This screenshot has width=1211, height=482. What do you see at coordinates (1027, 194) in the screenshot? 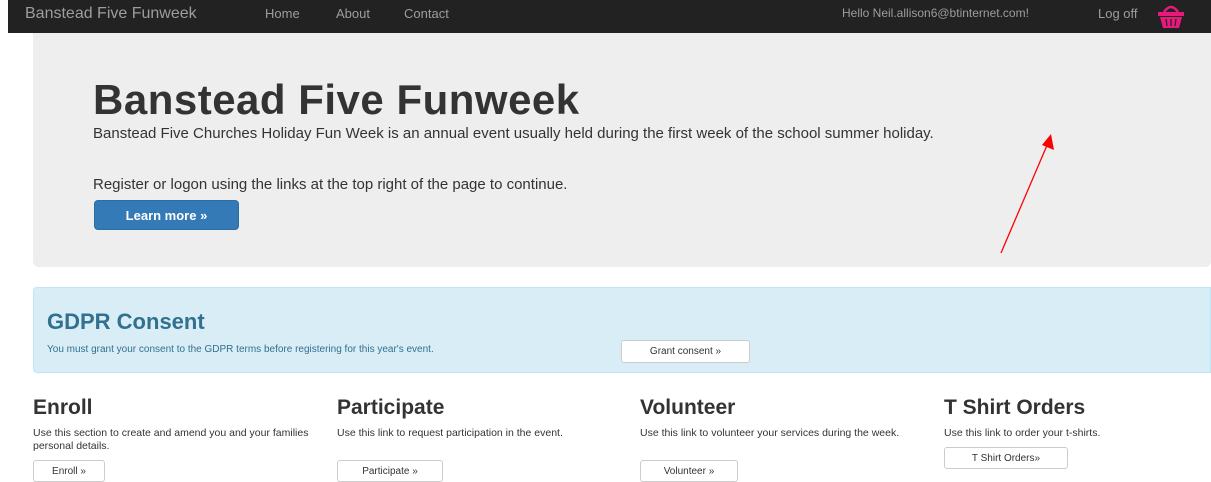
I see `annotation-arrow-icon` at bounding box center [1027, 194].